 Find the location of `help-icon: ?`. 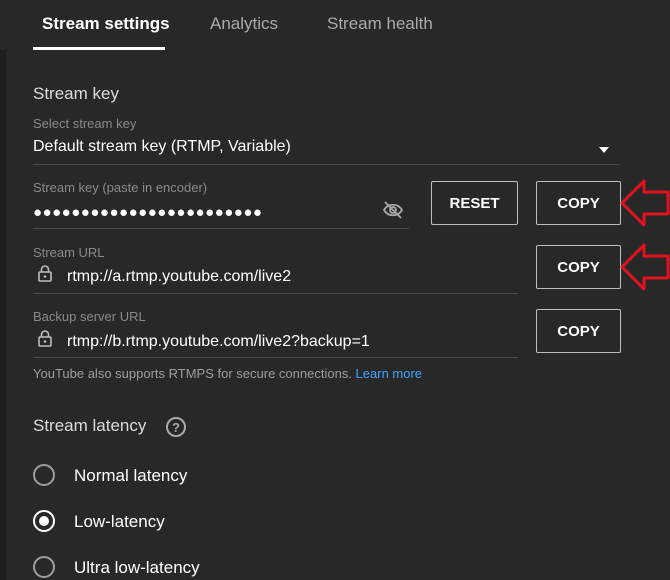

help-icon: ? is located at coordinates (176, 427).